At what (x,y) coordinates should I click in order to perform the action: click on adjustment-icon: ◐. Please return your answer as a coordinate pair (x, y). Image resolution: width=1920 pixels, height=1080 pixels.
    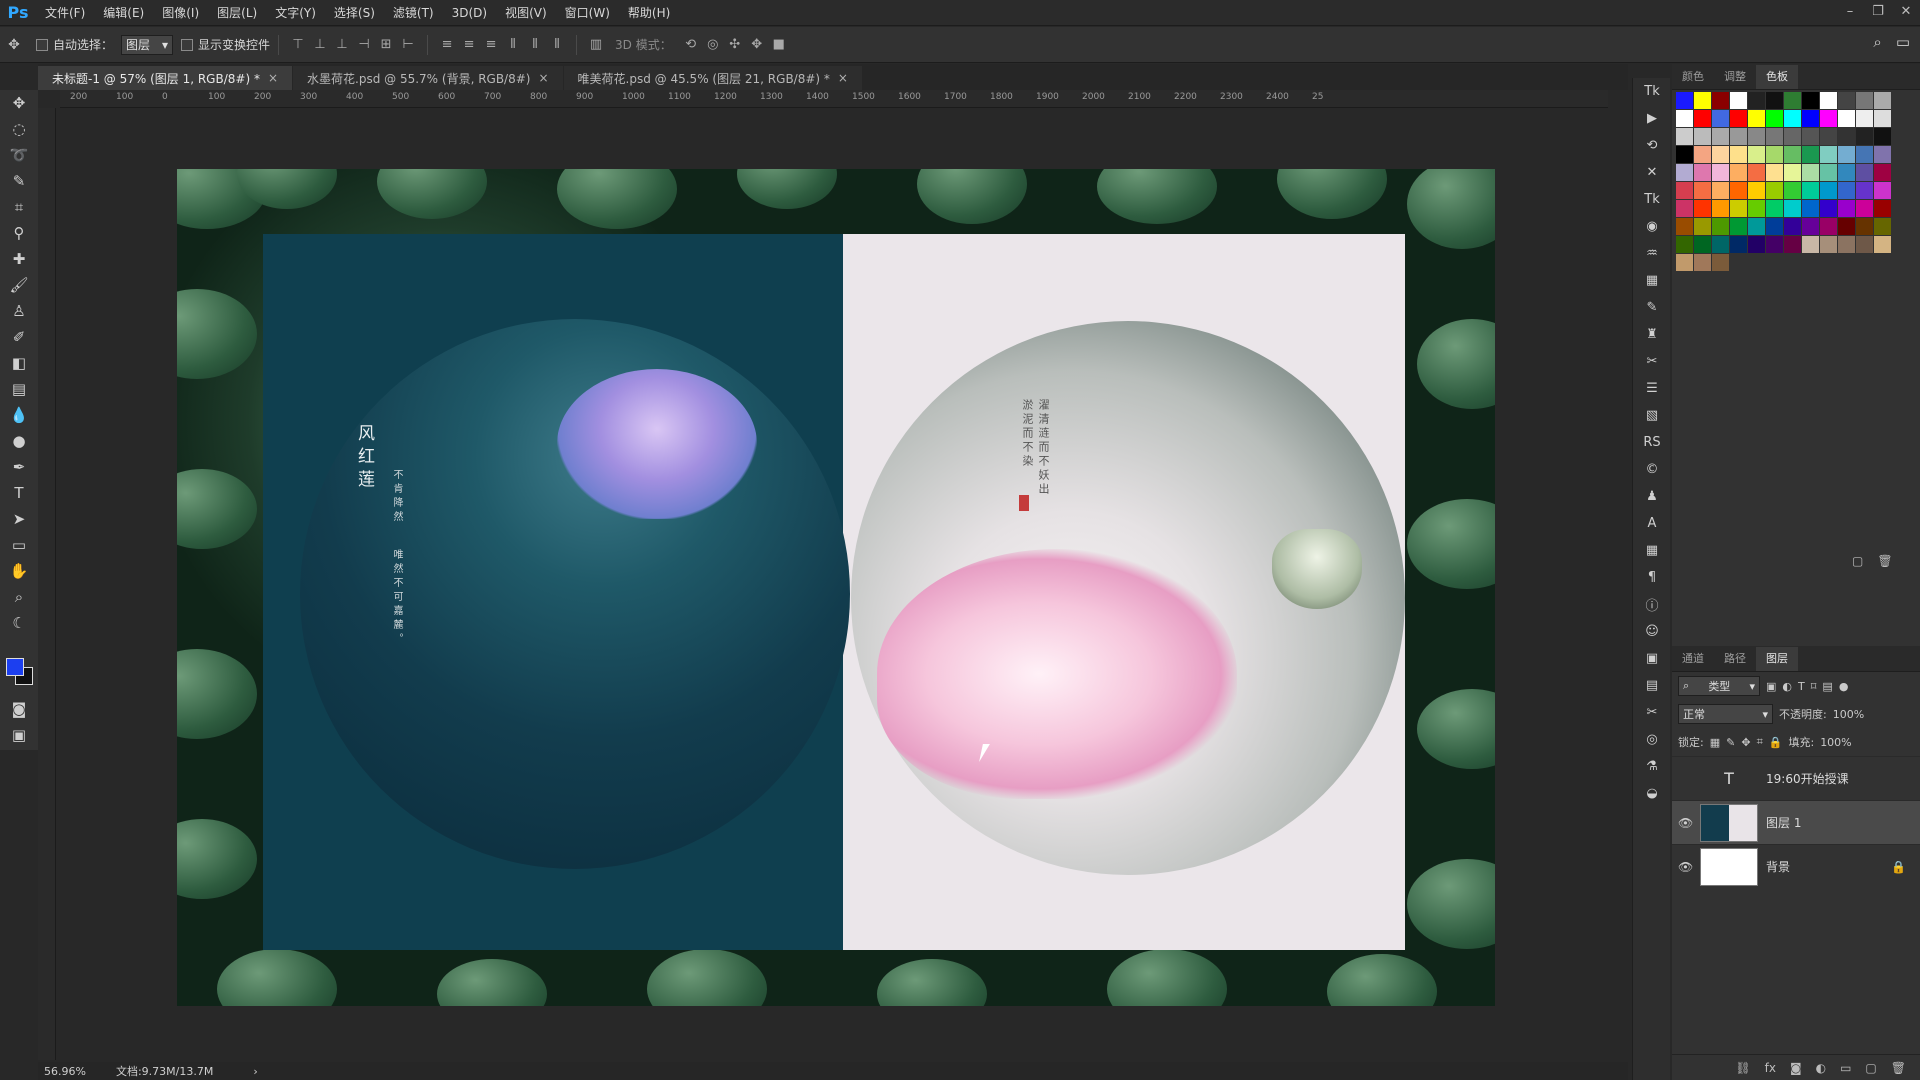
    Looking at the image, I should click on (1821, 1068).